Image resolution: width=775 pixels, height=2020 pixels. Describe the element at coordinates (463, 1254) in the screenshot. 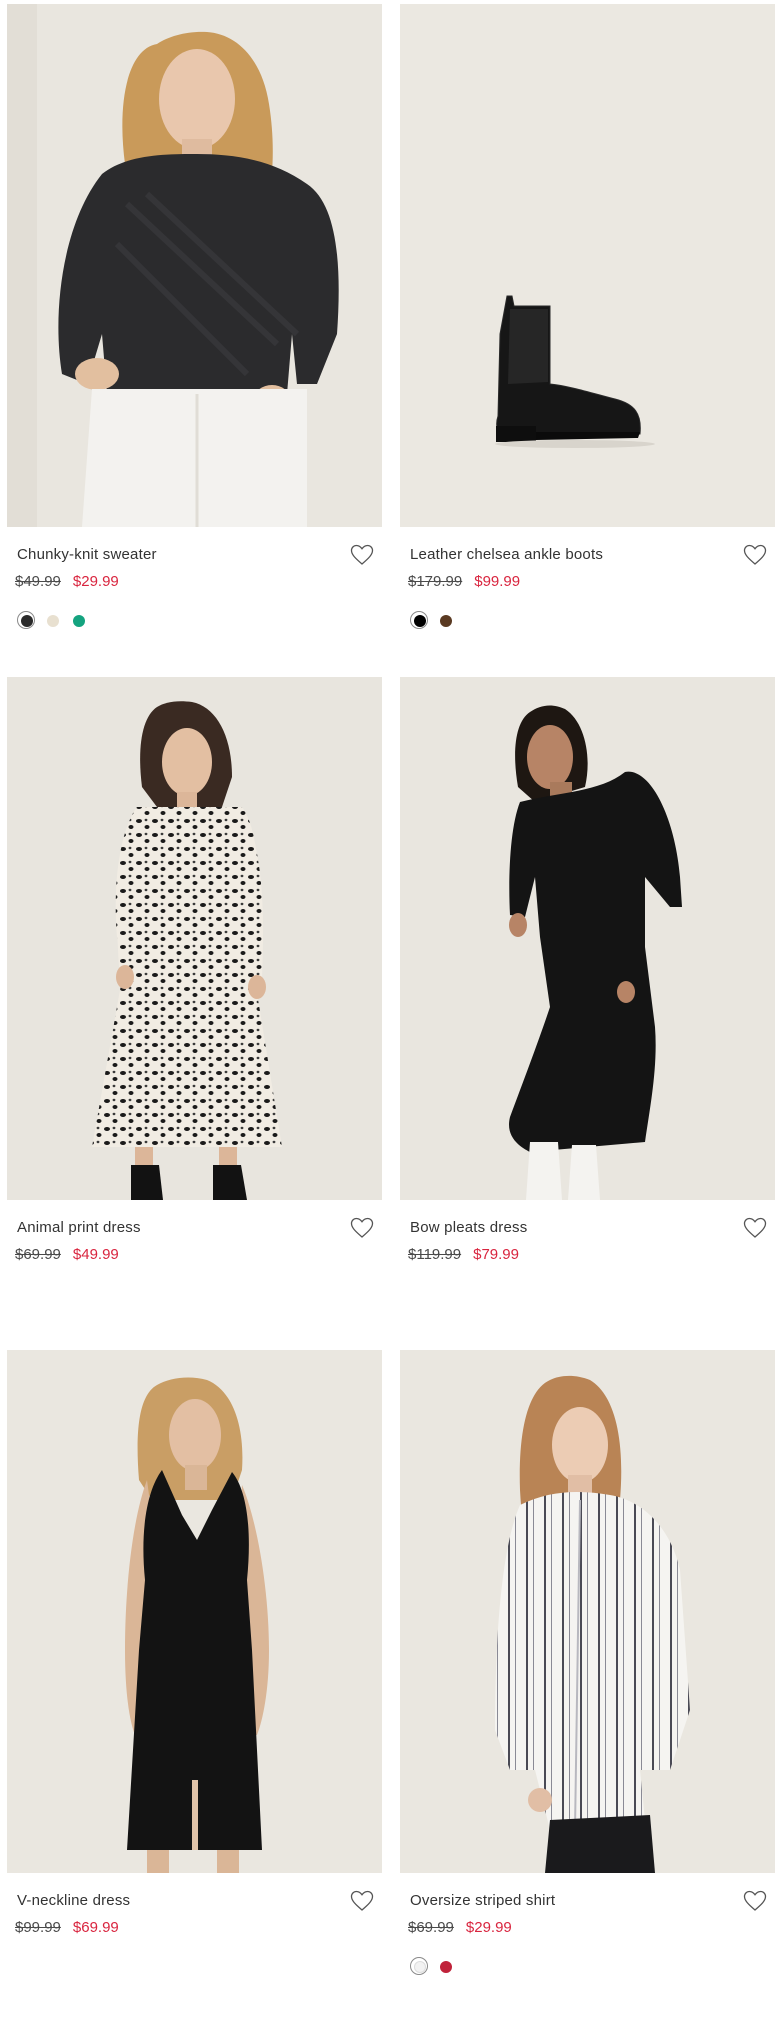

I see `price-row: $119.99 $79.99` at that location.